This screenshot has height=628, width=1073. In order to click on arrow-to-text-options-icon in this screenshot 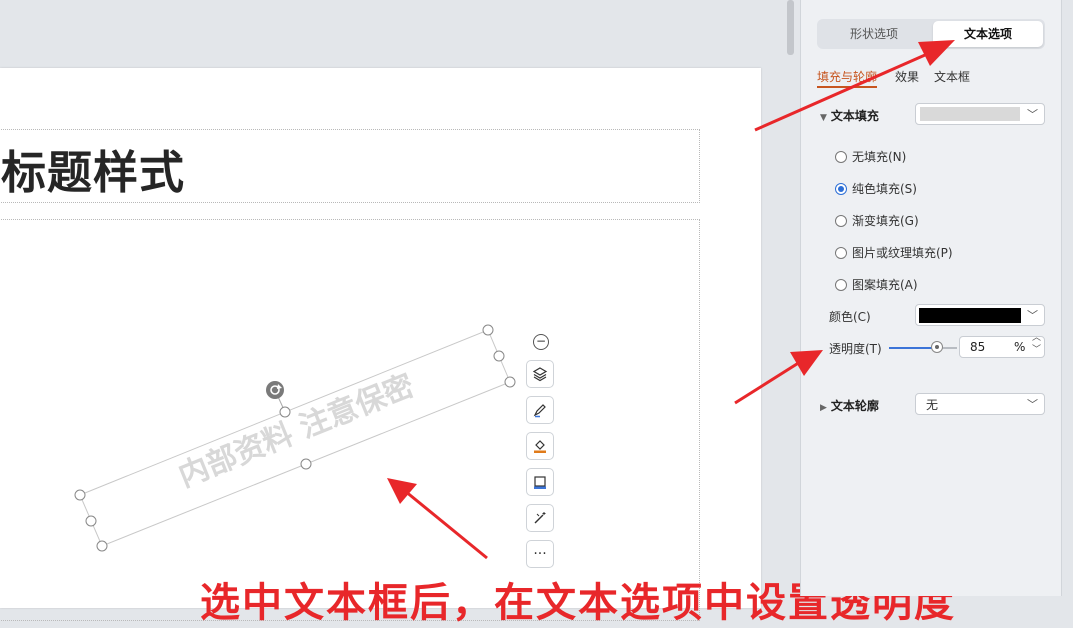, I will do `click(854, 86)`.